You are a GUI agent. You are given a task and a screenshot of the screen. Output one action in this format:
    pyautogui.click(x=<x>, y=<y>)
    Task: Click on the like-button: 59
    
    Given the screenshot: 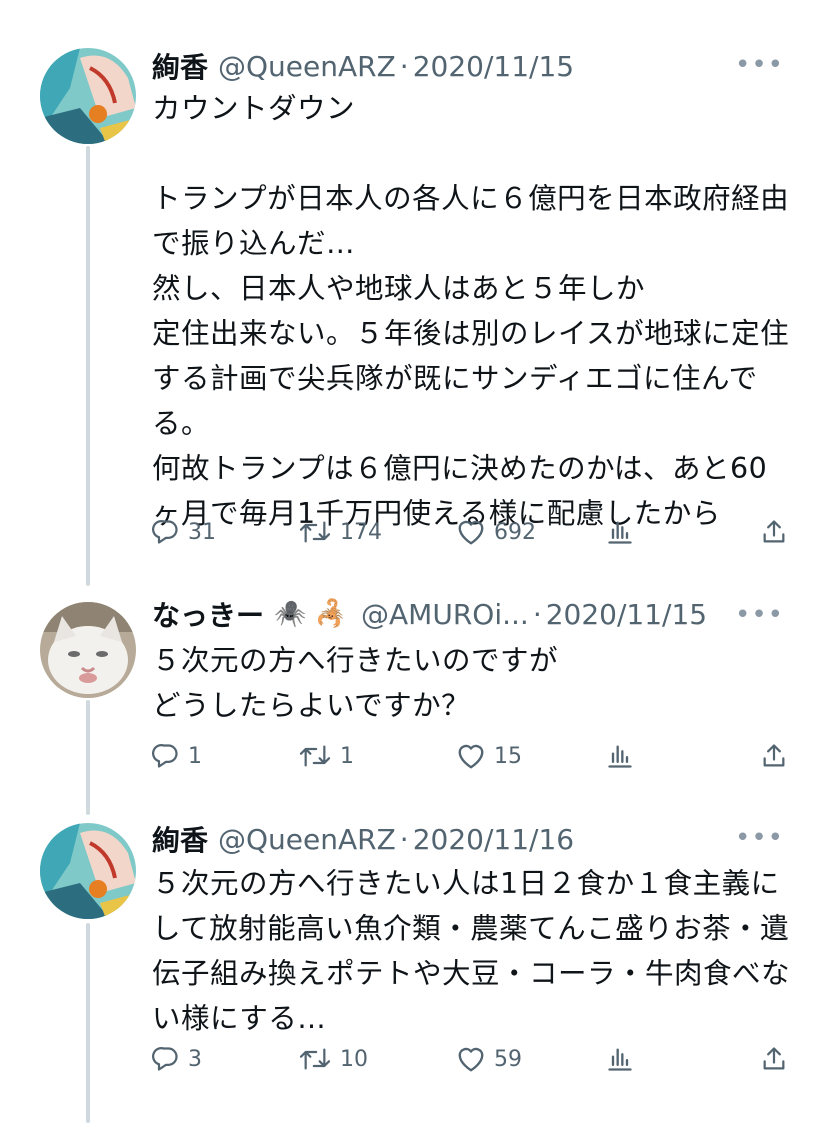 What is the action you would take?
    pyautogui.click(x=531, y=1059)
    